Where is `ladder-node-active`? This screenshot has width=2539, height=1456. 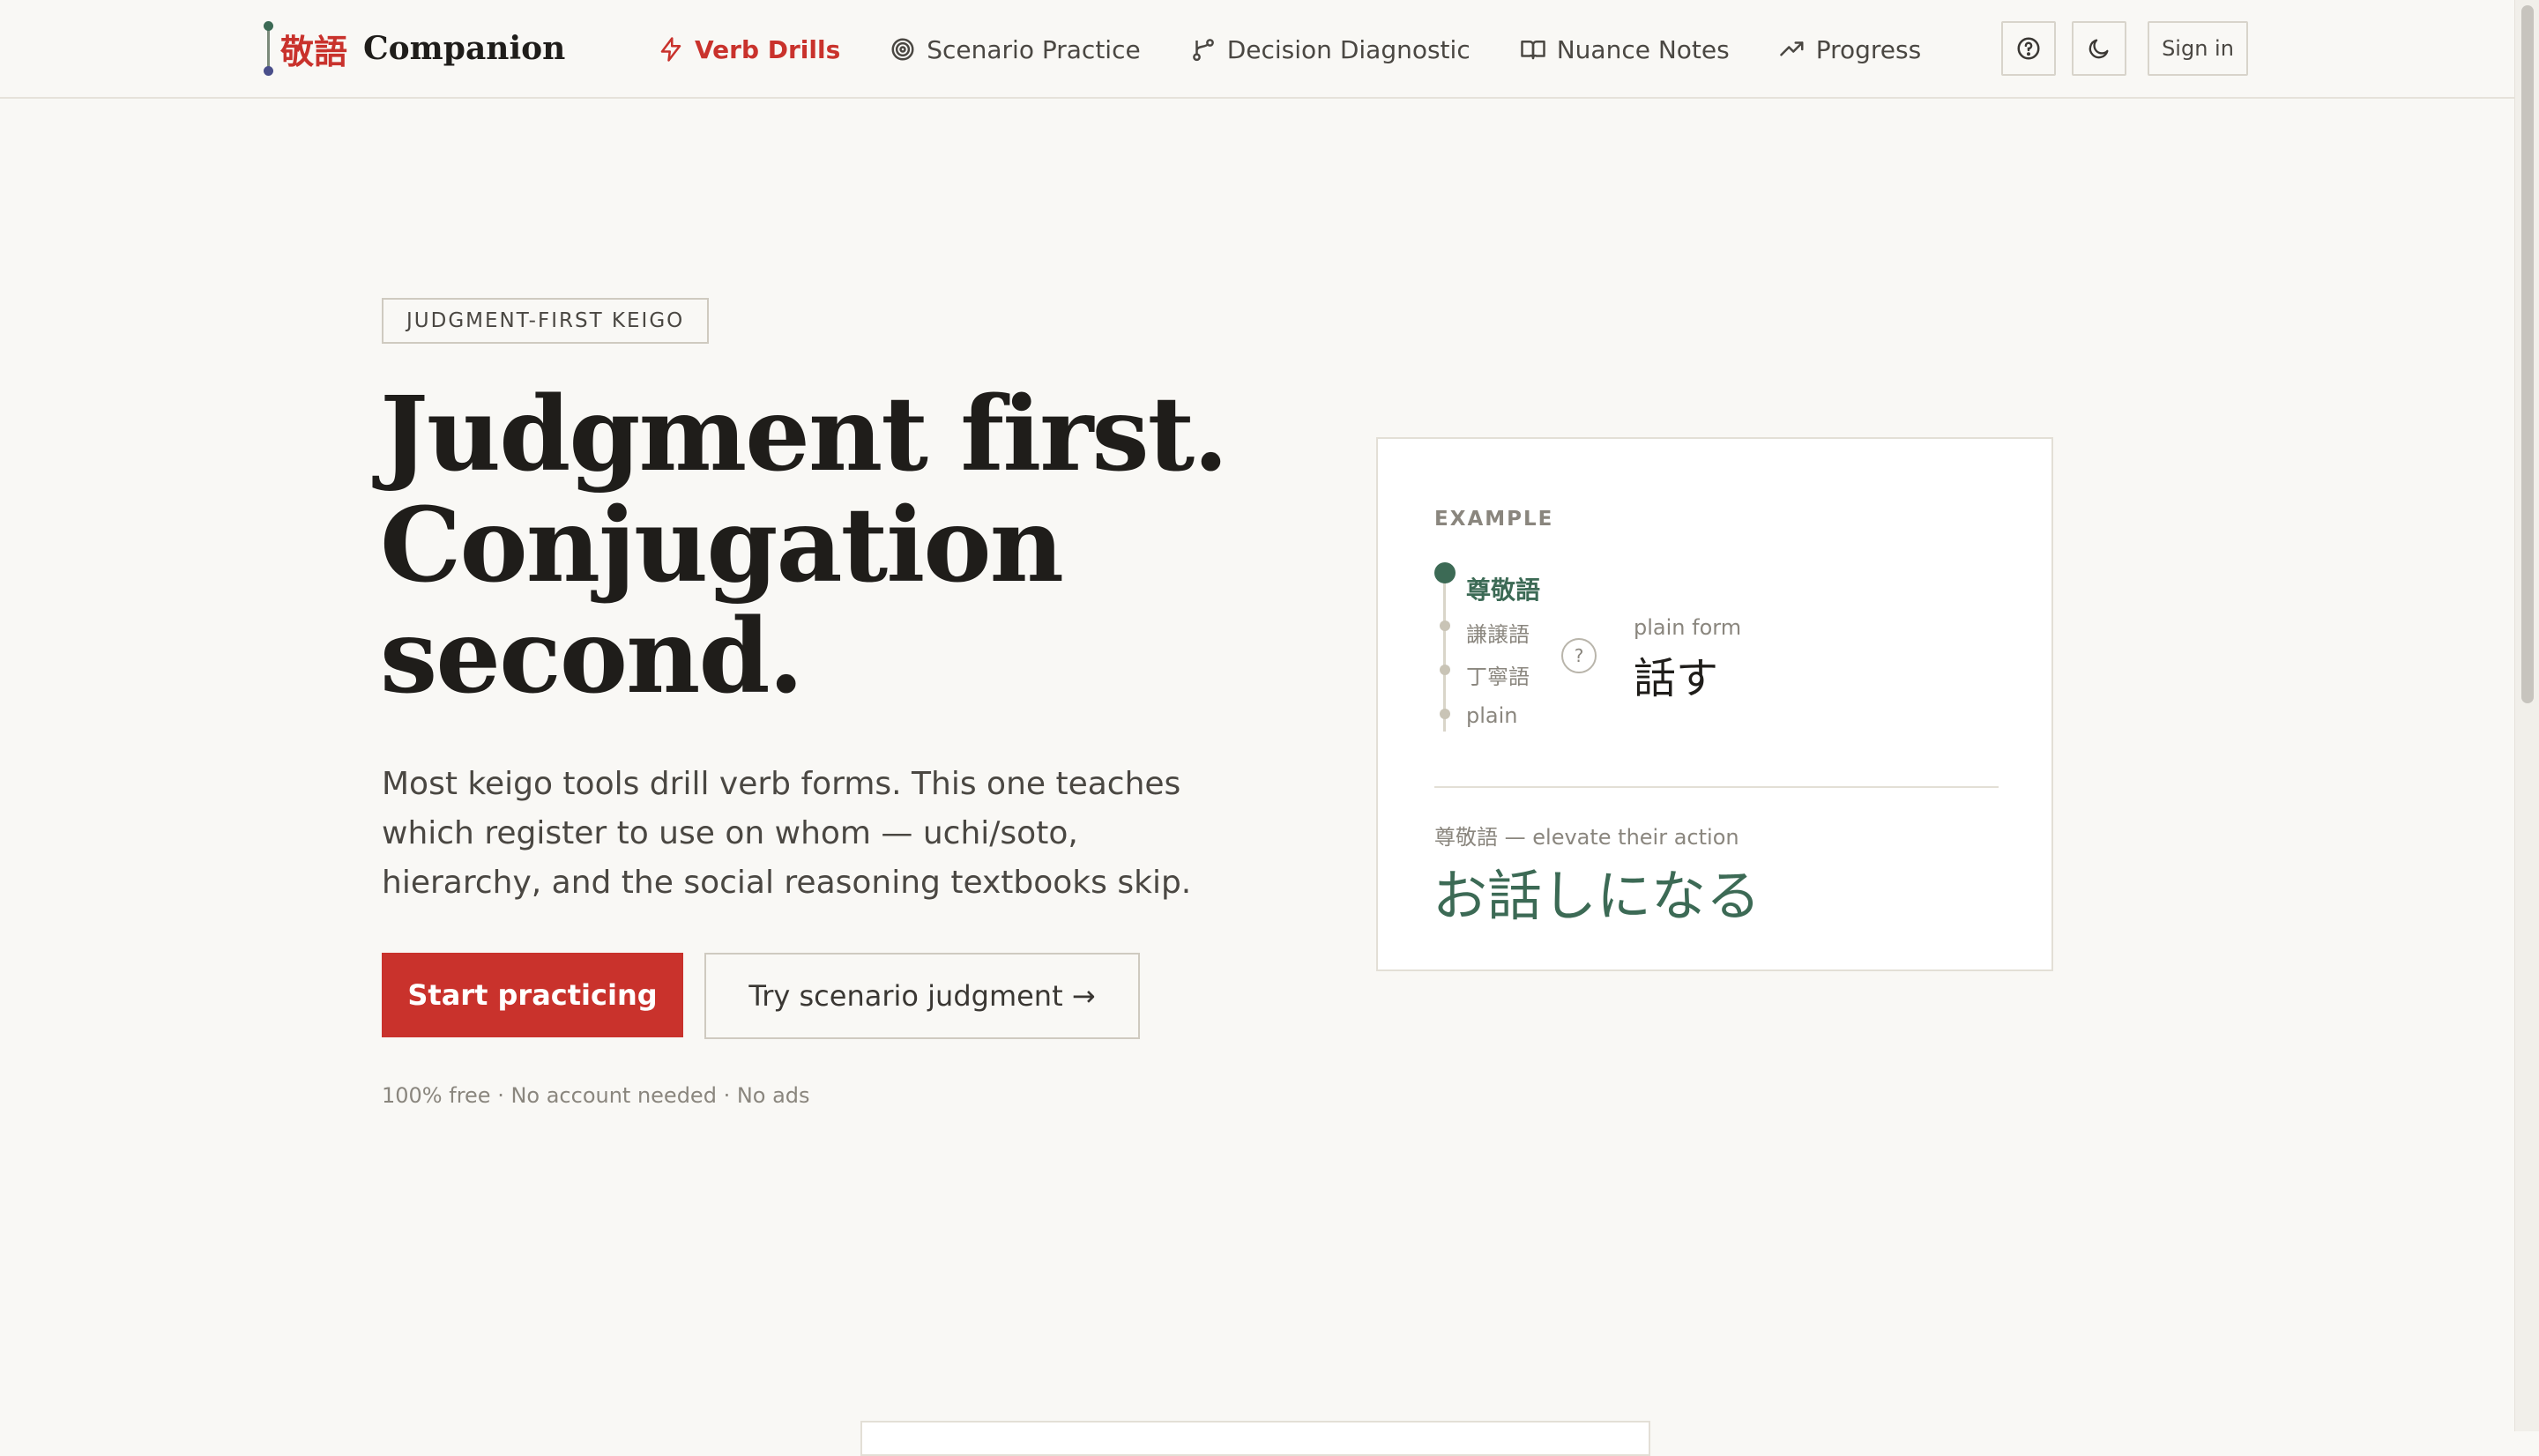
ladder-node-active is located at coordinates (1445, 572).